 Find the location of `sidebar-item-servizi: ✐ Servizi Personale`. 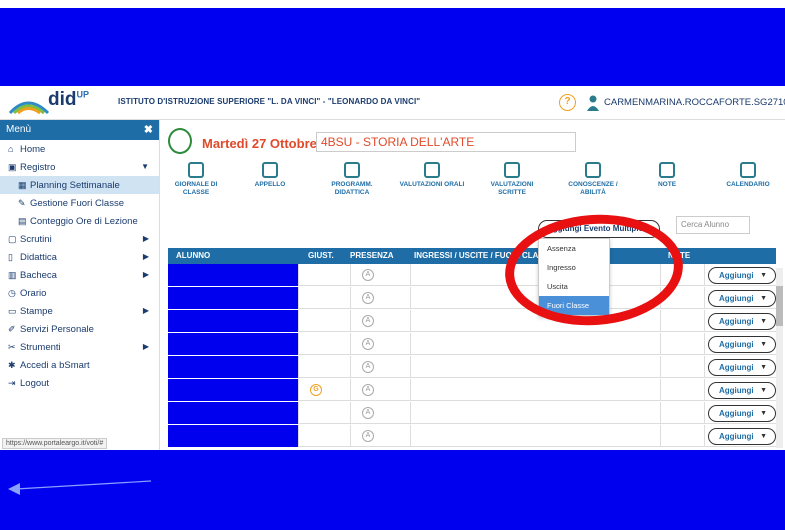

sidebar-item-servizi: ✐ Servizi Personale is located at coordinates (79, 329).